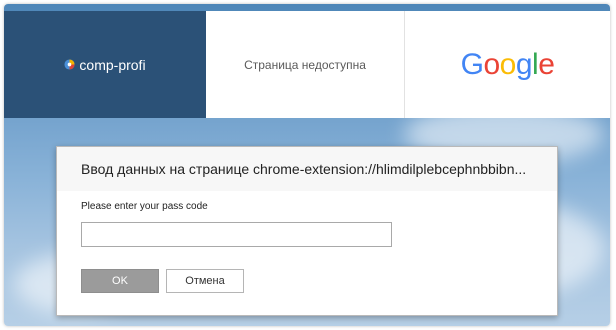 The image size is (616, 330). I want to click on tile-page-unavailable: Страница недоступна, so click(305, 64).